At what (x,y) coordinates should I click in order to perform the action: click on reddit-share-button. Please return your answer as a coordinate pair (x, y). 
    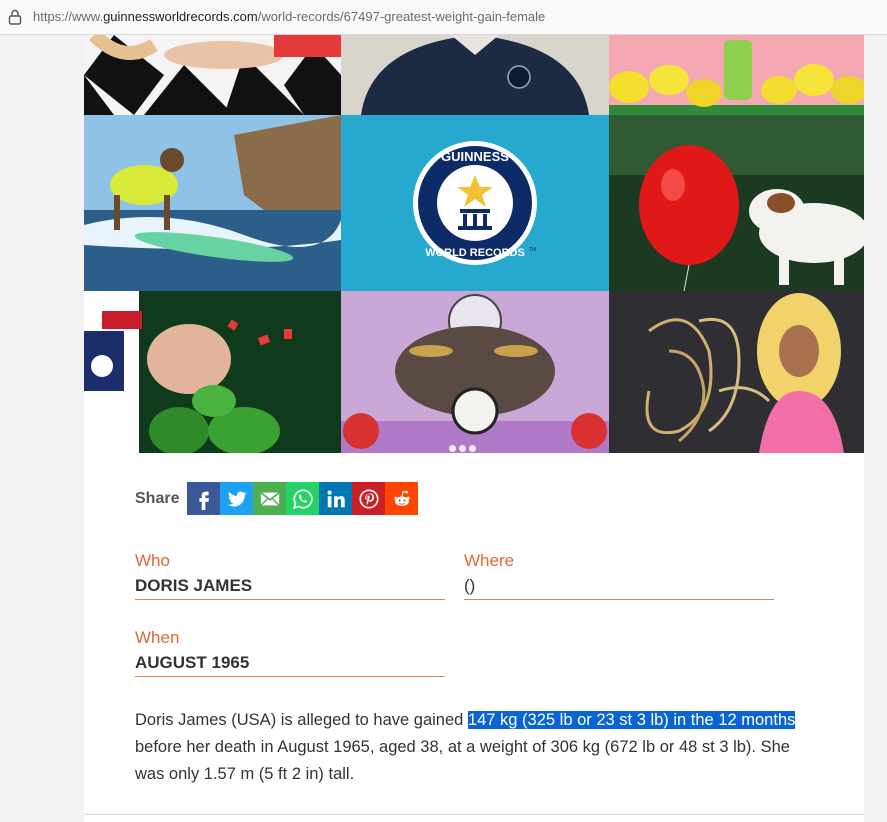
    Looking at the image, I should click on (402, 498).